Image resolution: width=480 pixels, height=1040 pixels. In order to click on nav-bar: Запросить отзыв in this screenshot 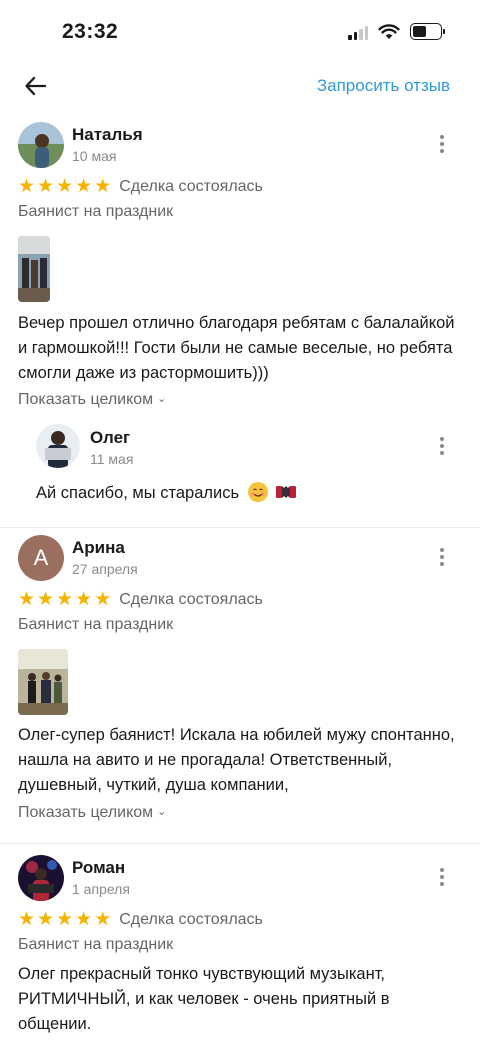, I will do `click(240, 86)`.